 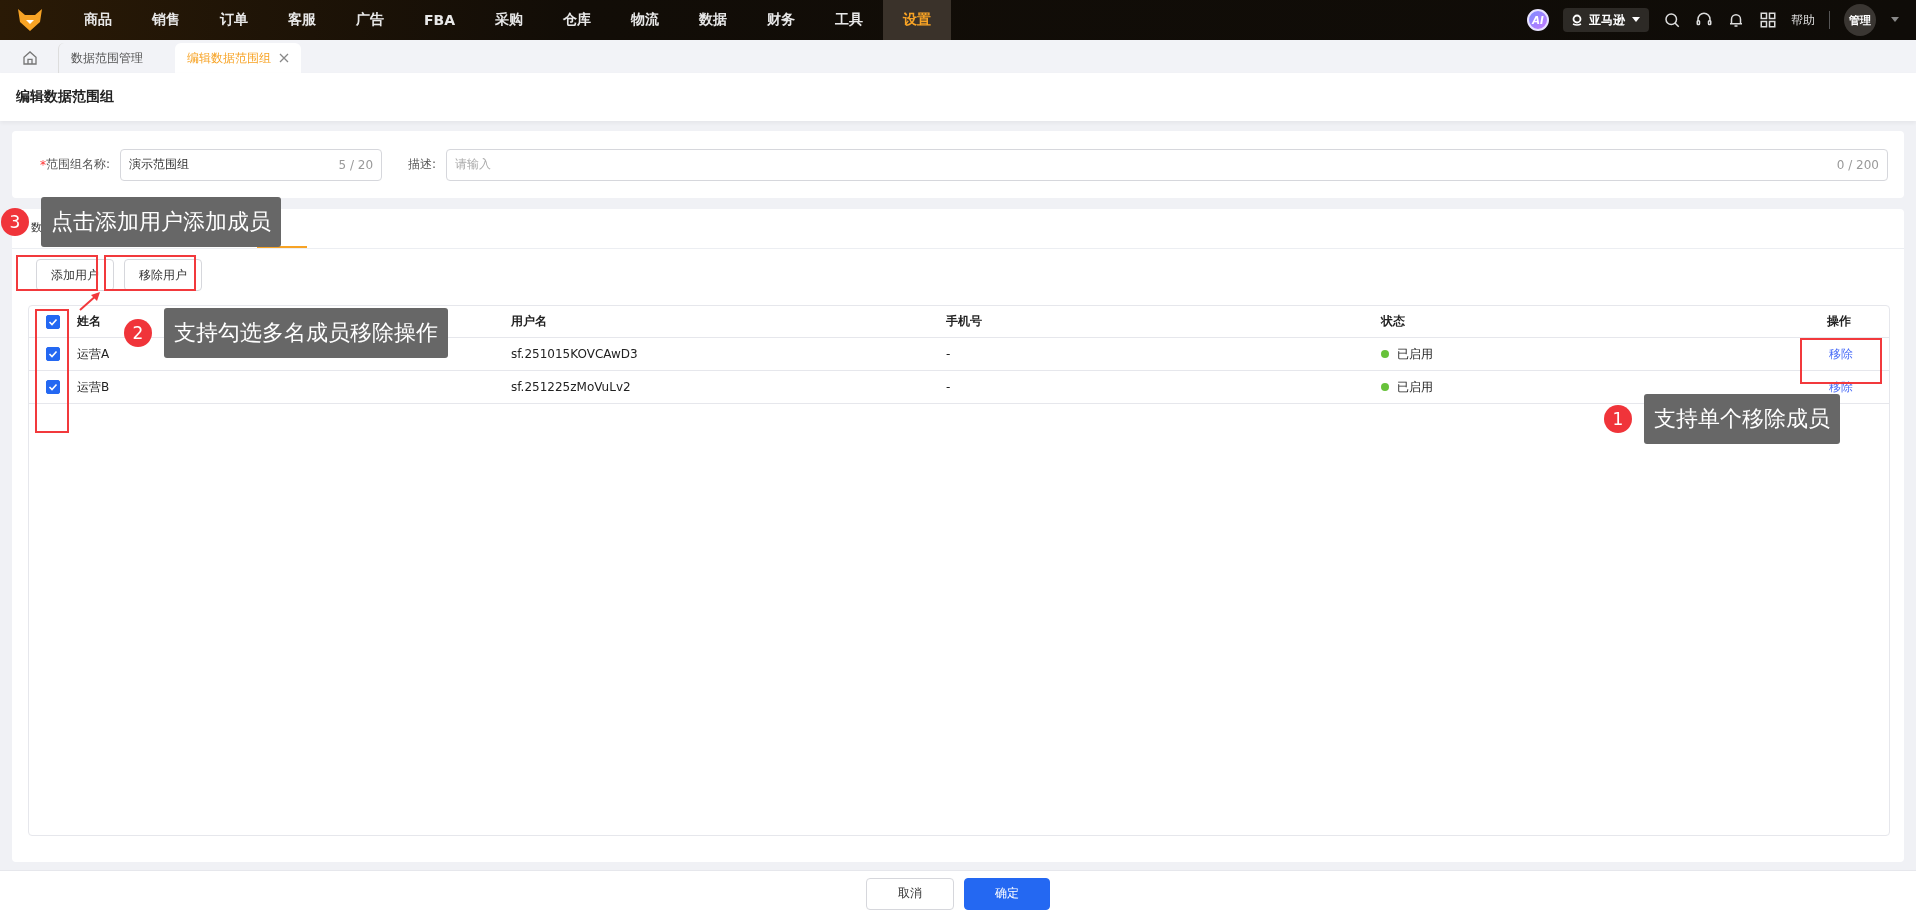 What do you see at coordinates (30, 58) in the screenshot?
I see `home-icon` at bounding box center [30, 58].